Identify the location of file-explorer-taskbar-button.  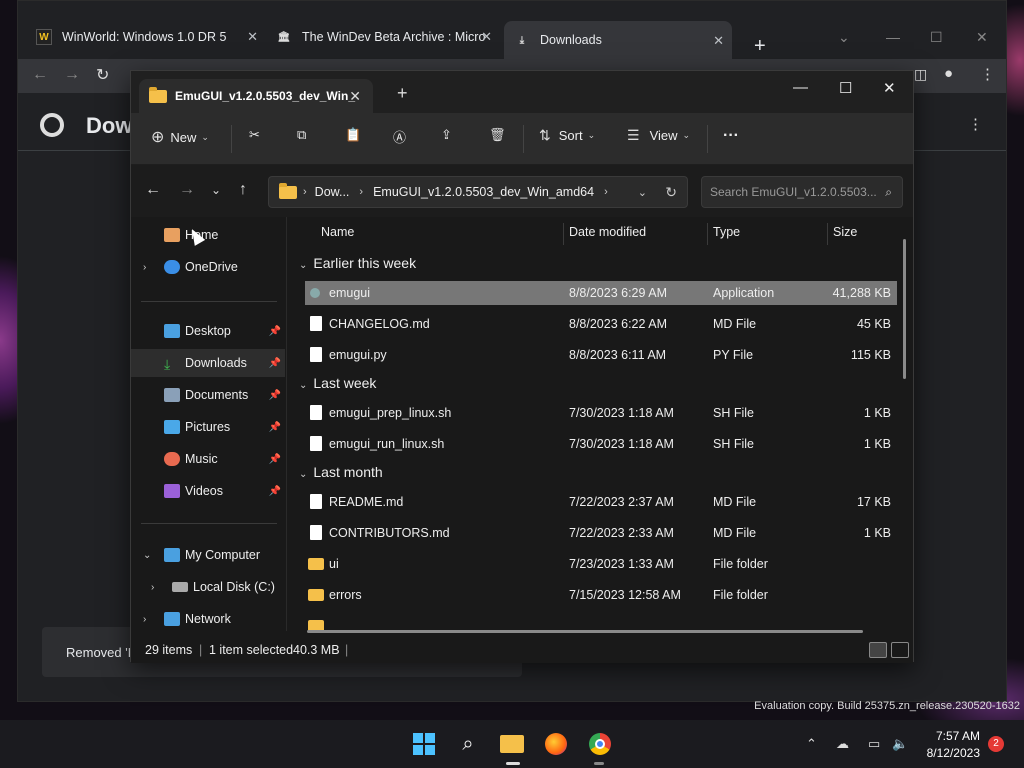
(512, 744).